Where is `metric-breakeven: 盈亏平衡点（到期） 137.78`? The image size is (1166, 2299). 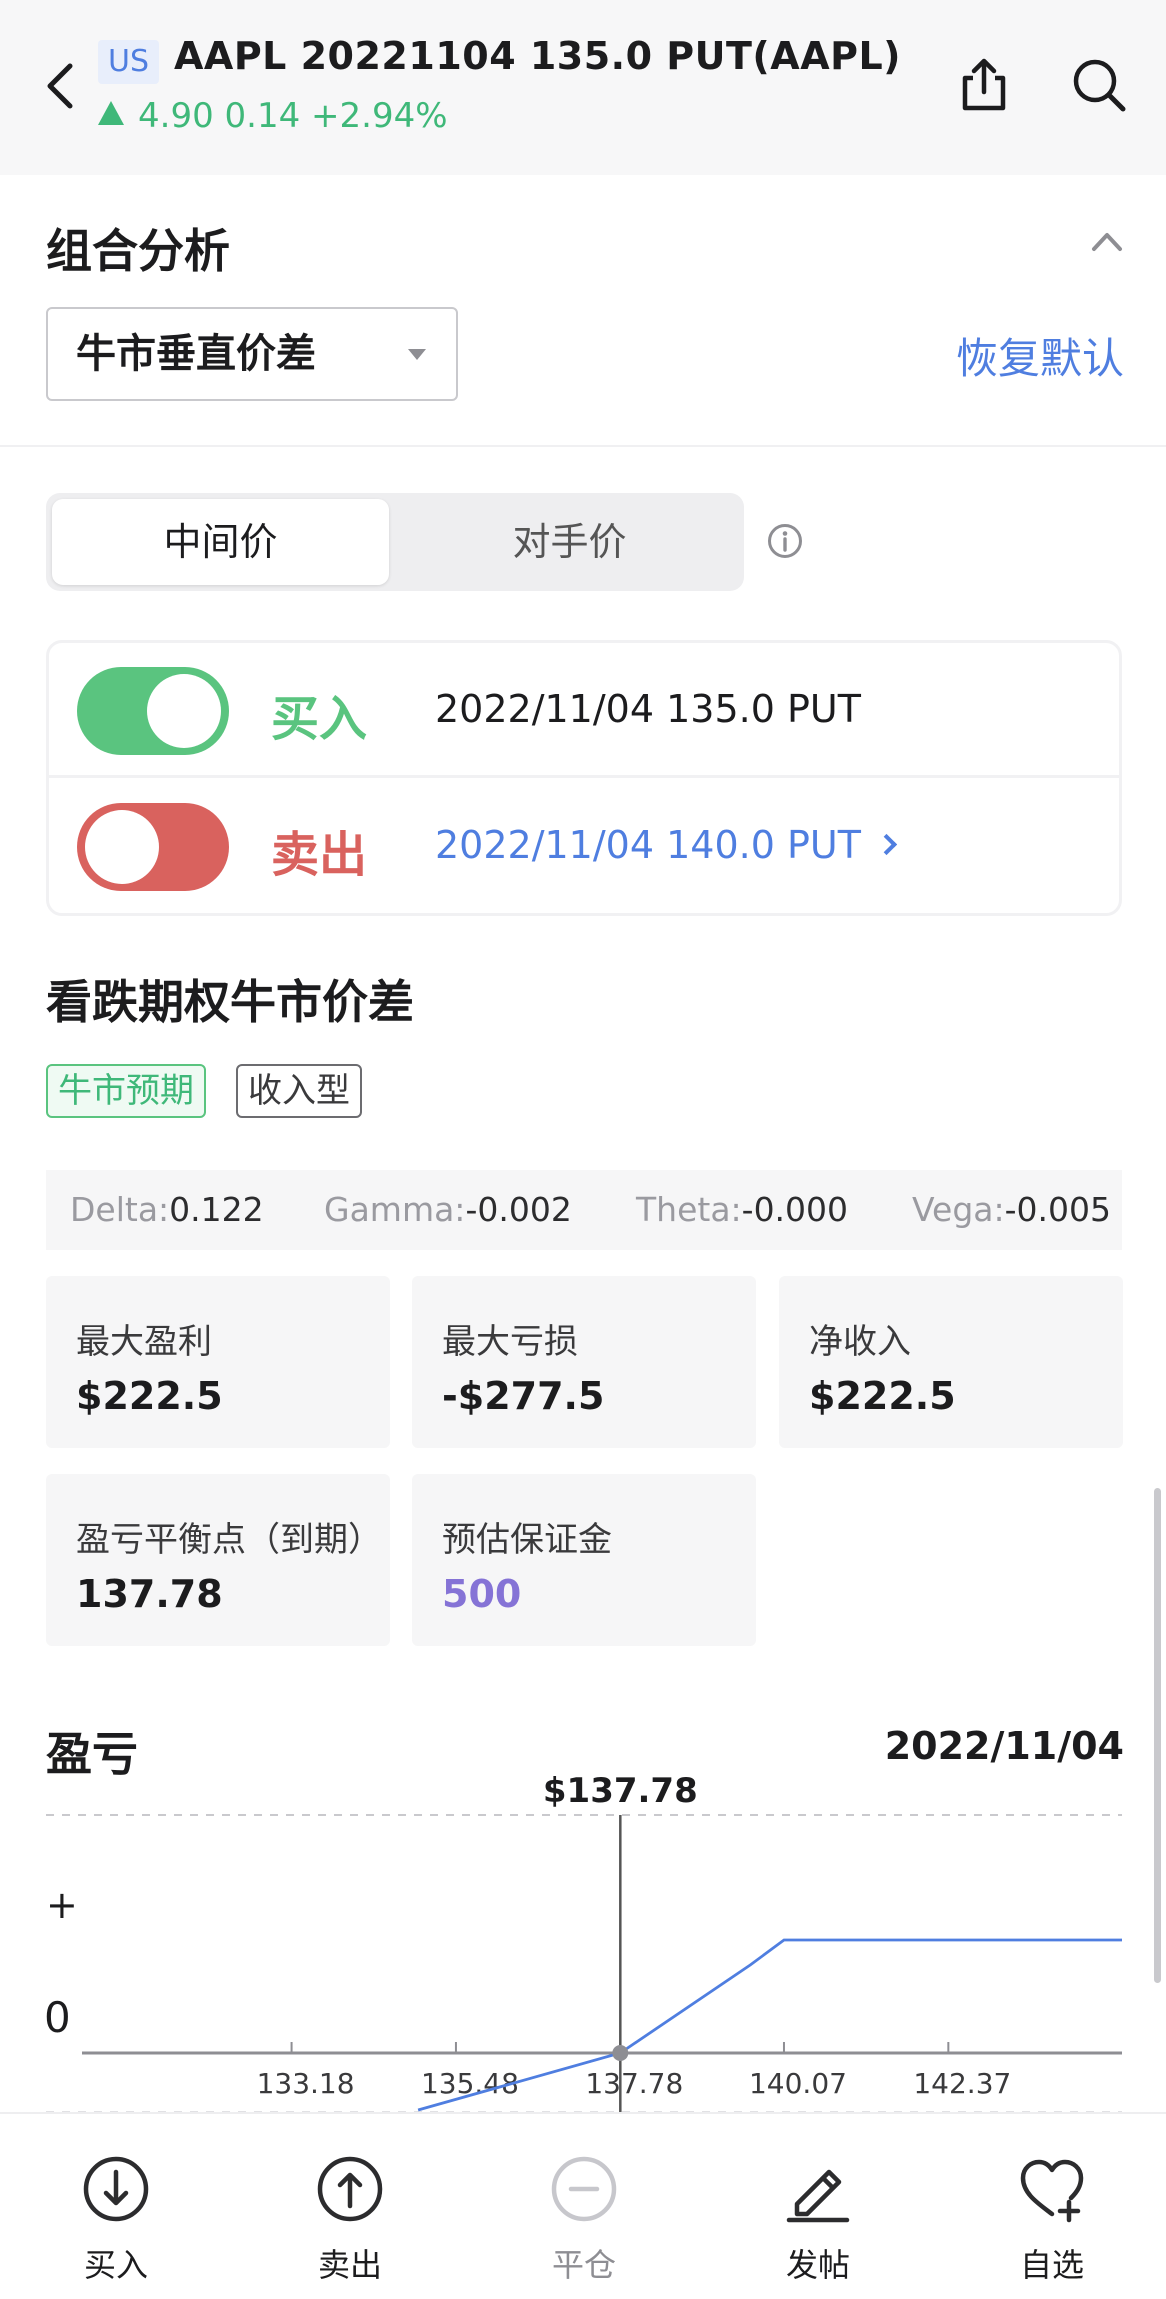
metric-breakeven: 盈亏平衡点（到期） 137.78 is located at coordinates (218, 1560).